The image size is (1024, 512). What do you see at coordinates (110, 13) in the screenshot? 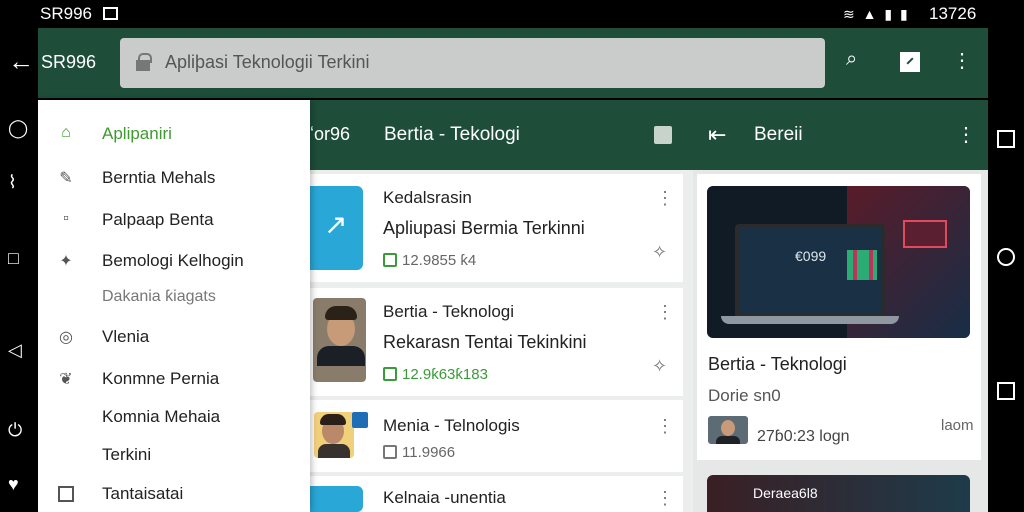
I see `image-icon` at bounding box center [110, 13].